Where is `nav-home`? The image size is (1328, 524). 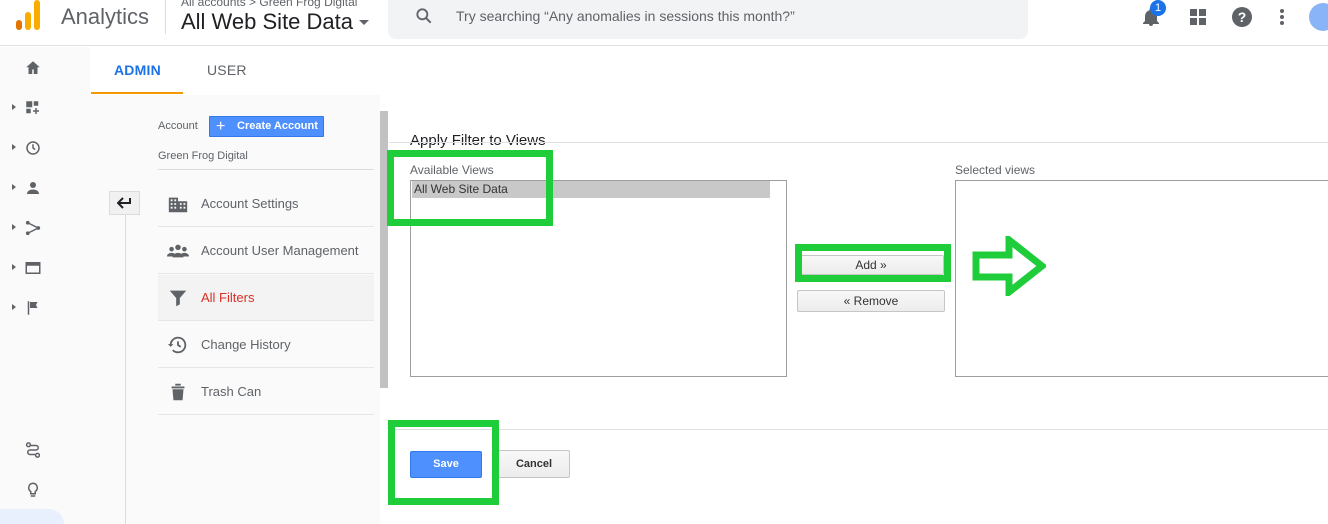 nav-home is located at coordinates (30, 68).